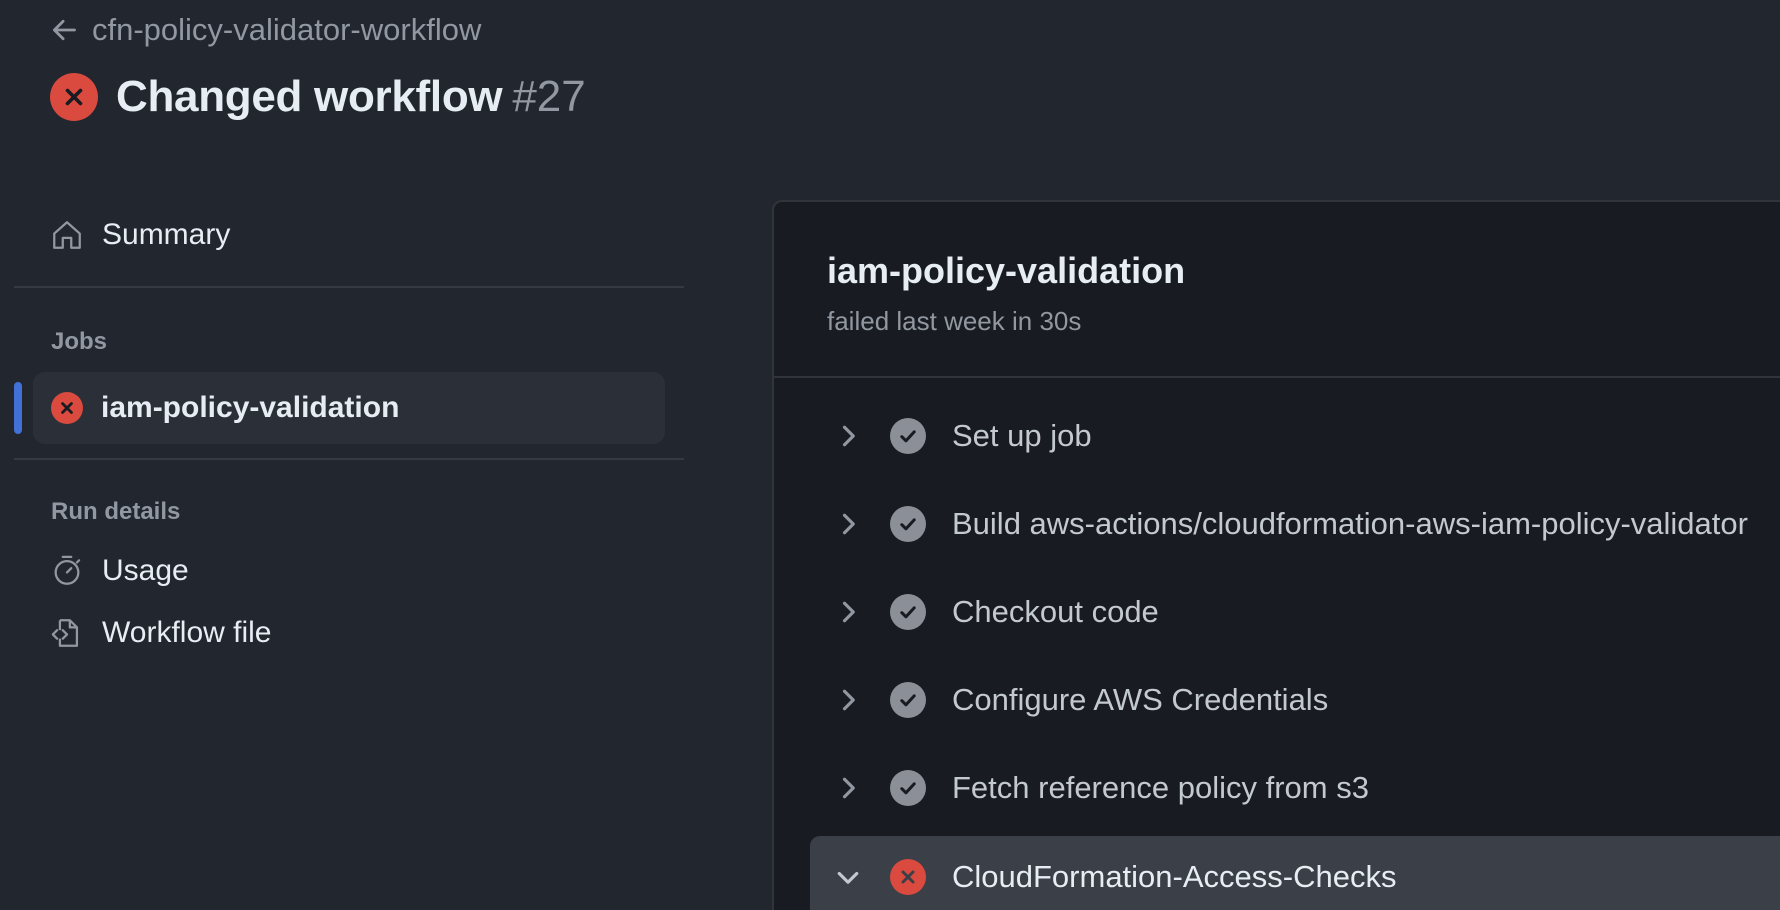 The height and width of the screenshot is (910, 1780). I want to click on step-label: Checkout code, so click(1055, 611).